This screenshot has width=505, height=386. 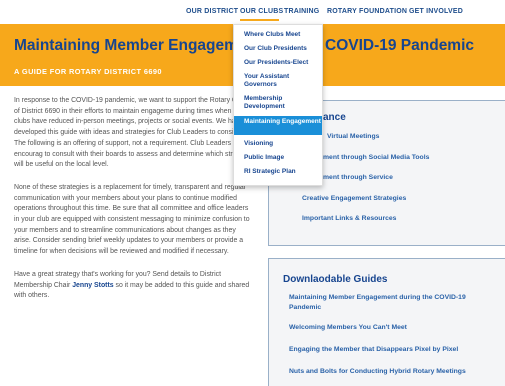 I want to click on nav-active-underline, so click(x=259, y=20).